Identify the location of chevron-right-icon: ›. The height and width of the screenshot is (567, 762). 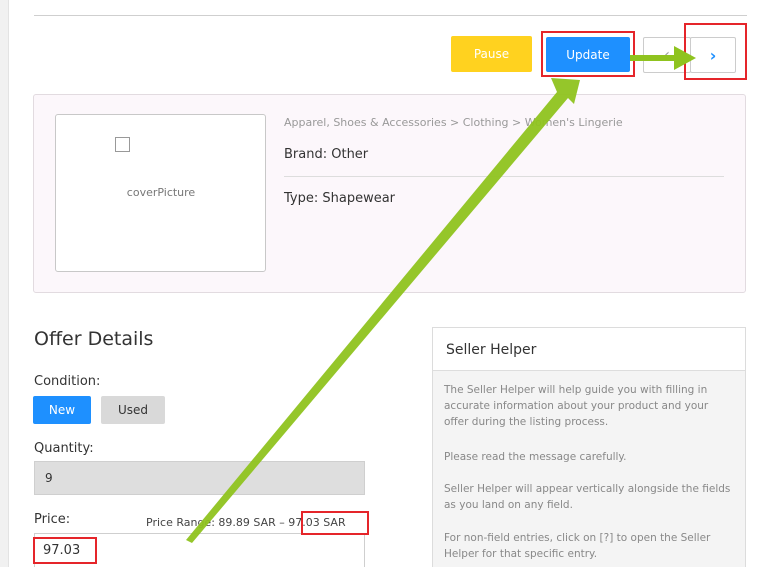
(713, 55).